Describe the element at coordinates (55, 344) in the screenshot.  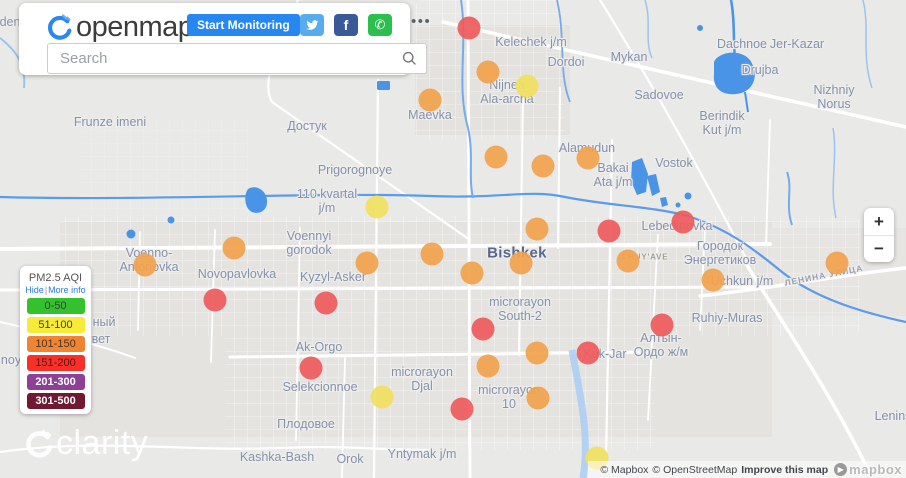
I see `legend-range: 101-150` at that location.